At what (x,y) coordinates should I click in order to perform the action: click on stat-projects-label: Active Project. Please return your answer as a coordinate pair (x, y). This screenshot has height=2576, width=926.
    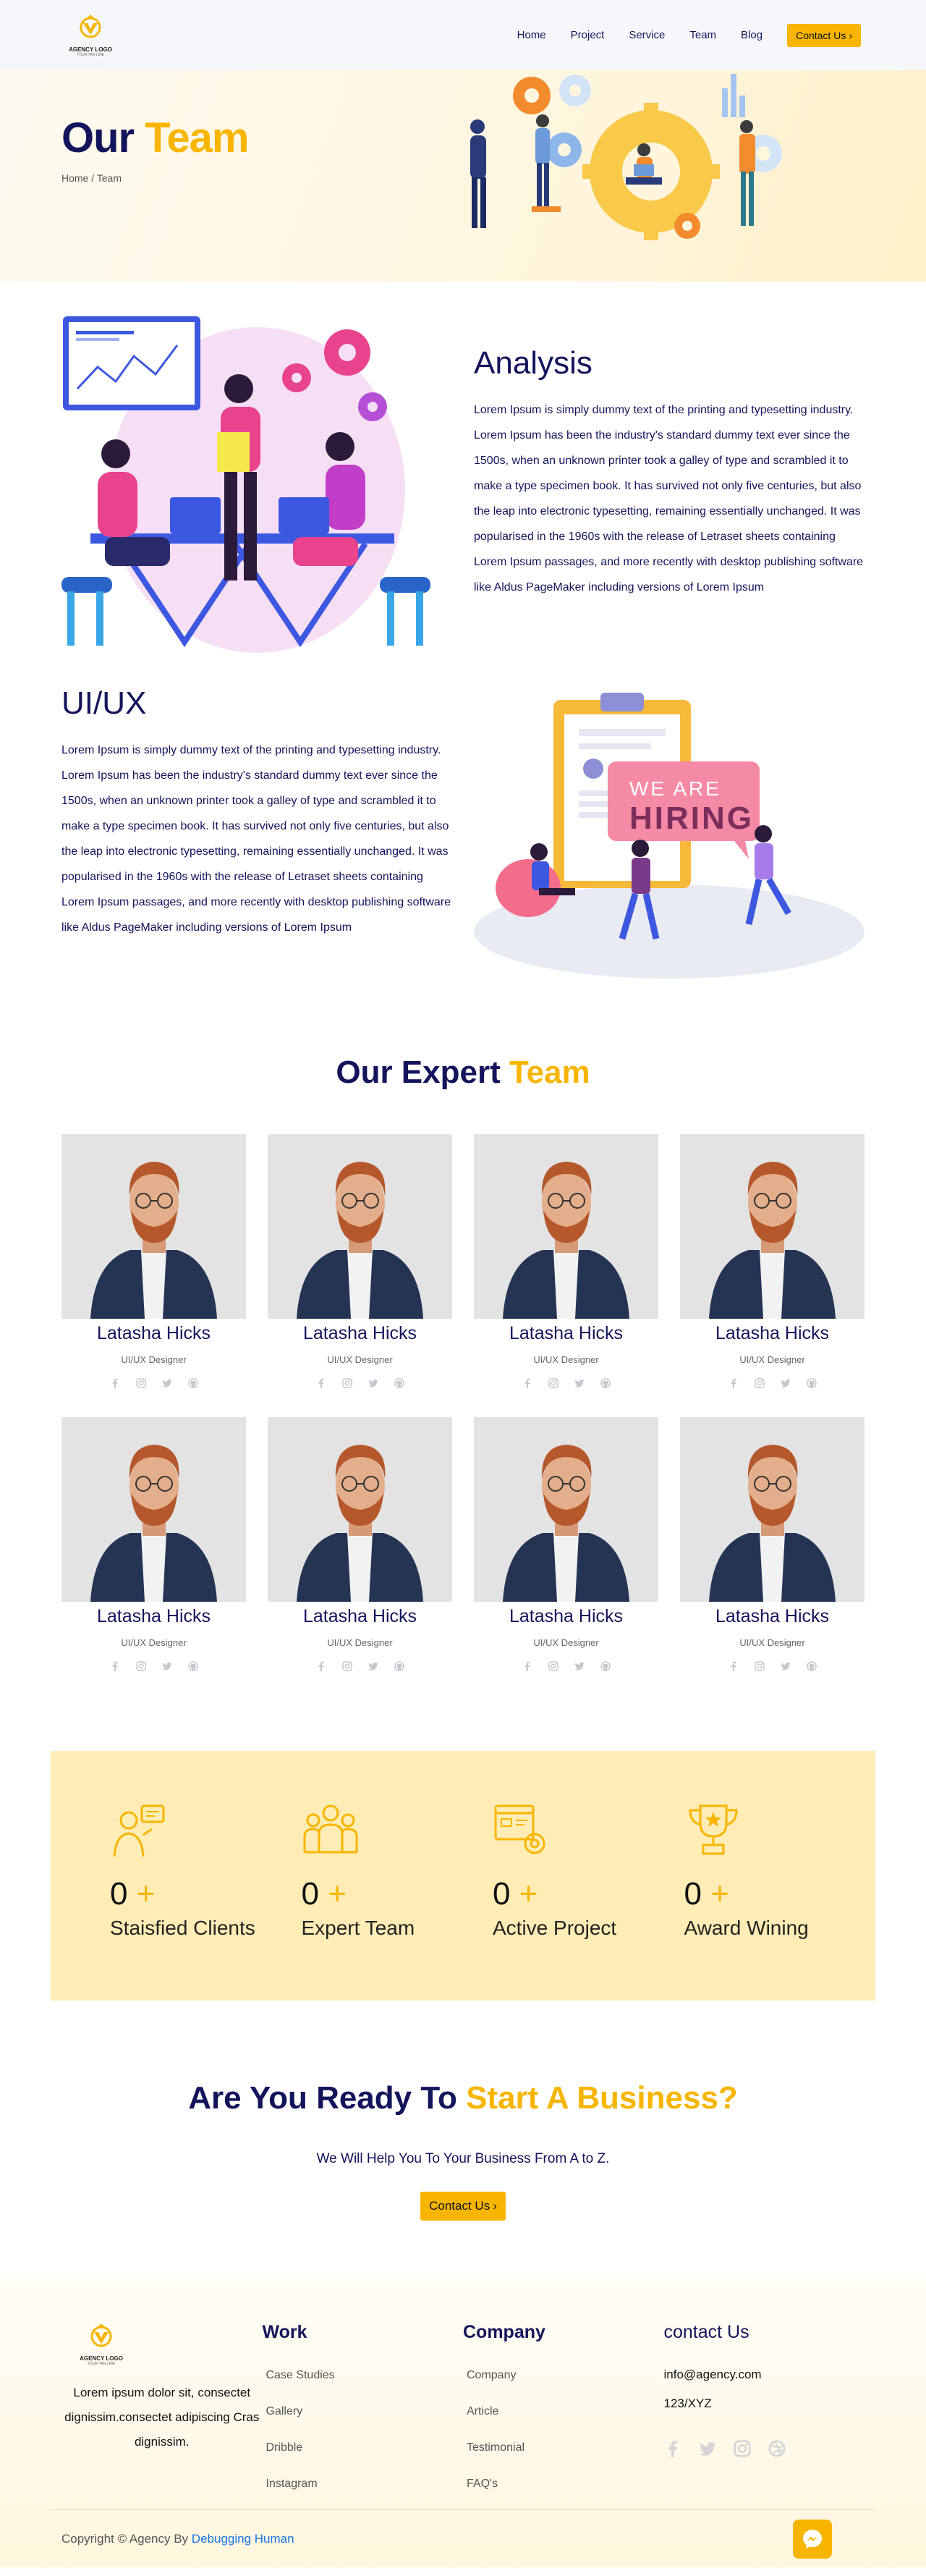
    Looking at the image, I should click on (555, 1928).